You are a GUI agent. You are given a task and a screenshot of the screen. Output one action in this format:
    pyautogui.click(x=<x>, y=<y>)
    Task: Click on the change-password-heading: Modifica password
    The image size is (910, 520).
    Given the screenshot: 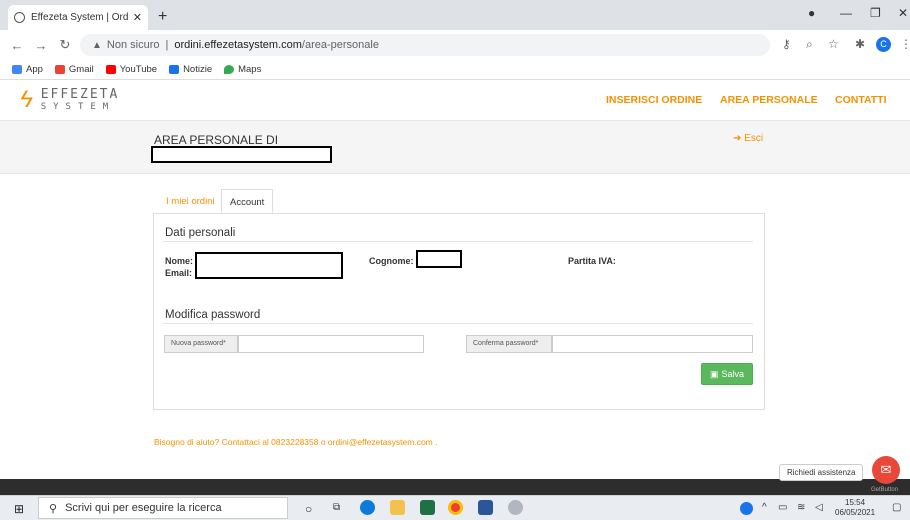 What is the action you would take?
    pyautogui.click(x=213, y=315)
    